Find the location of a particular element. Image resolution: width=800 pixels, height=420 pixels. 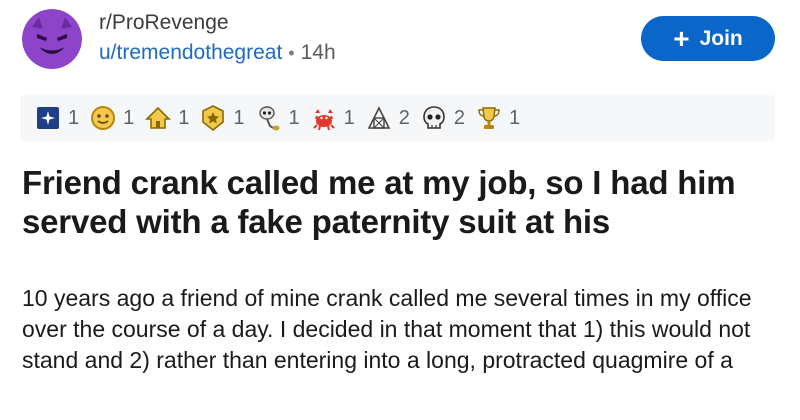

plus-icon: + is located at coordinates (681, 38).